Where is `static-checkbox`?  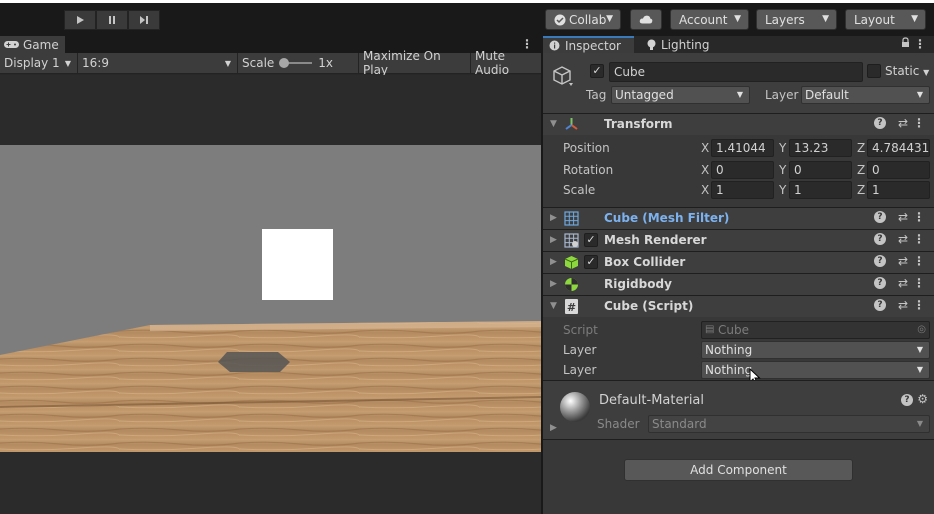
static-checkbox is located at coordinates (874, 71).